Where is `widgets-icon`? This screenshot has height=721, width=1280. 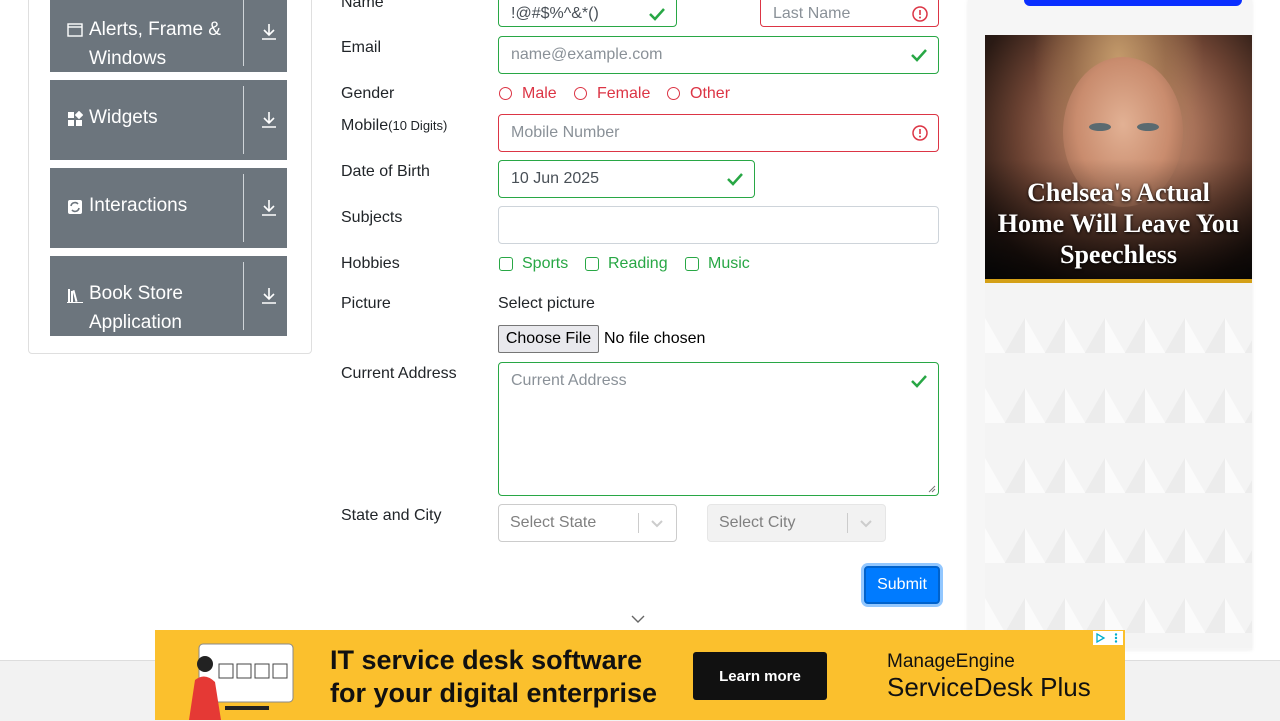
widgets-icon is located at coordinates (75, 118).